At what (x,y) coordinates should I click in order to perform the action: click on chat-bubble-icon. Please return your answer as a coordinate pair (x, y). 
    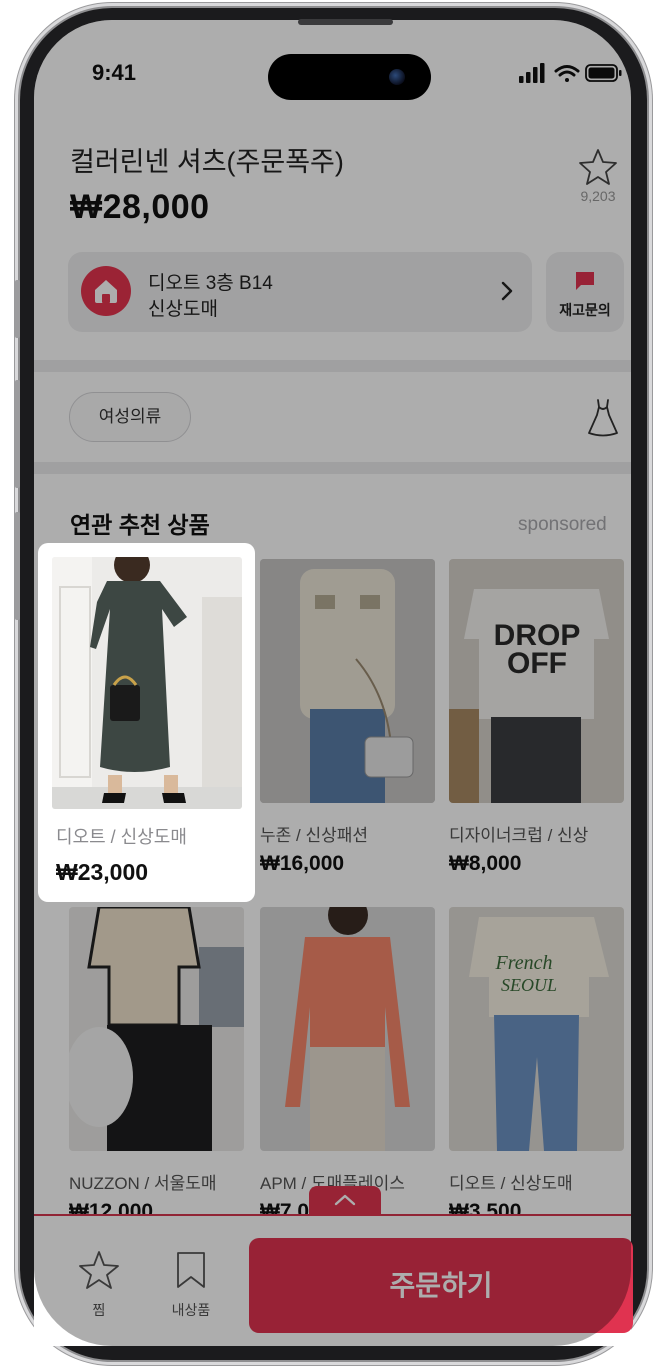
    Looking at the image, I should click on (585, 281).